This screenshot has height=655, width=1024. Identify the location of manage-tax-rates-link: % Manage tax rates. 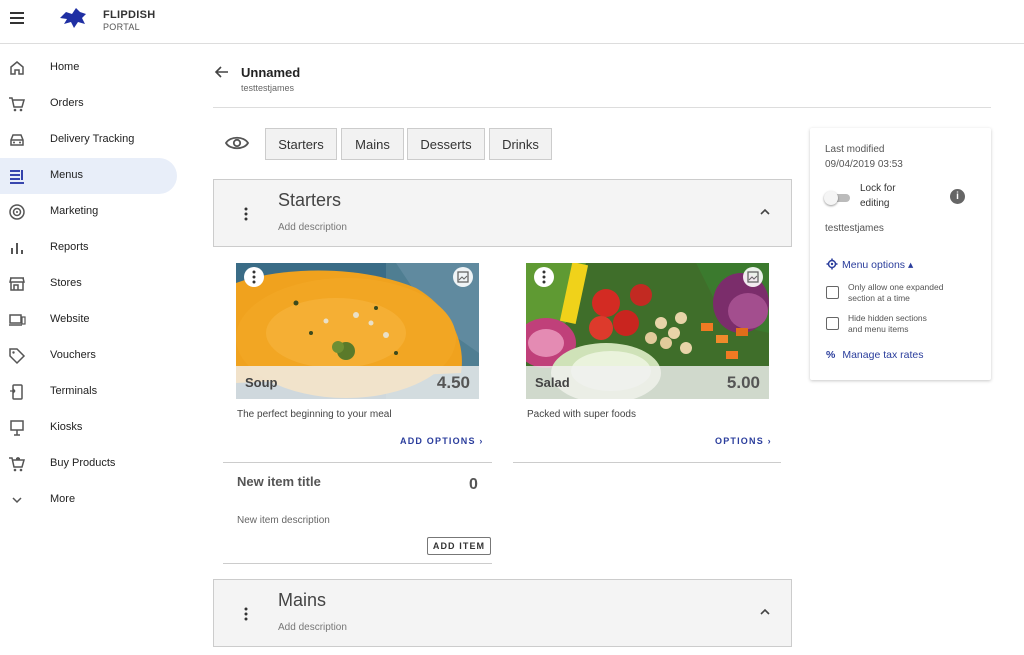
(874, 355).